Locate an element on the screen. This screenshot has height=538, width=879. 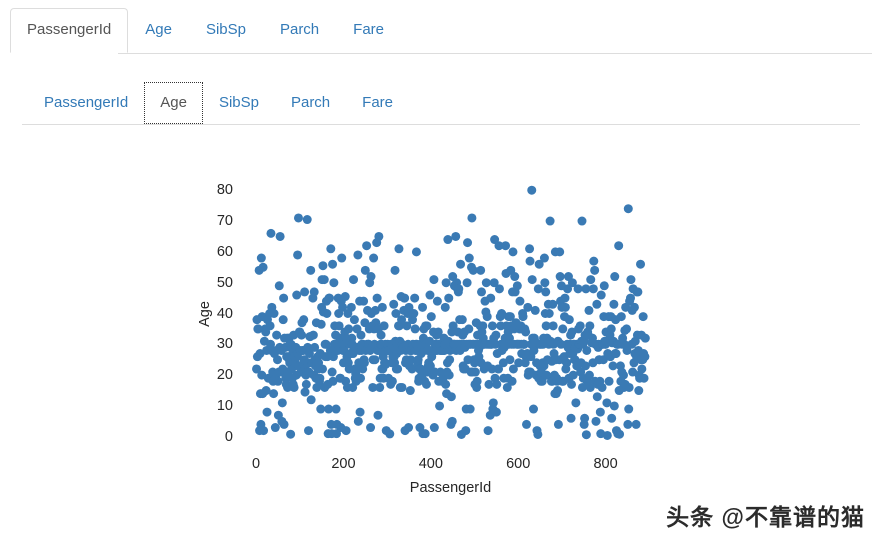
x-tick-label: 600 is located at coordinates (518, 464).